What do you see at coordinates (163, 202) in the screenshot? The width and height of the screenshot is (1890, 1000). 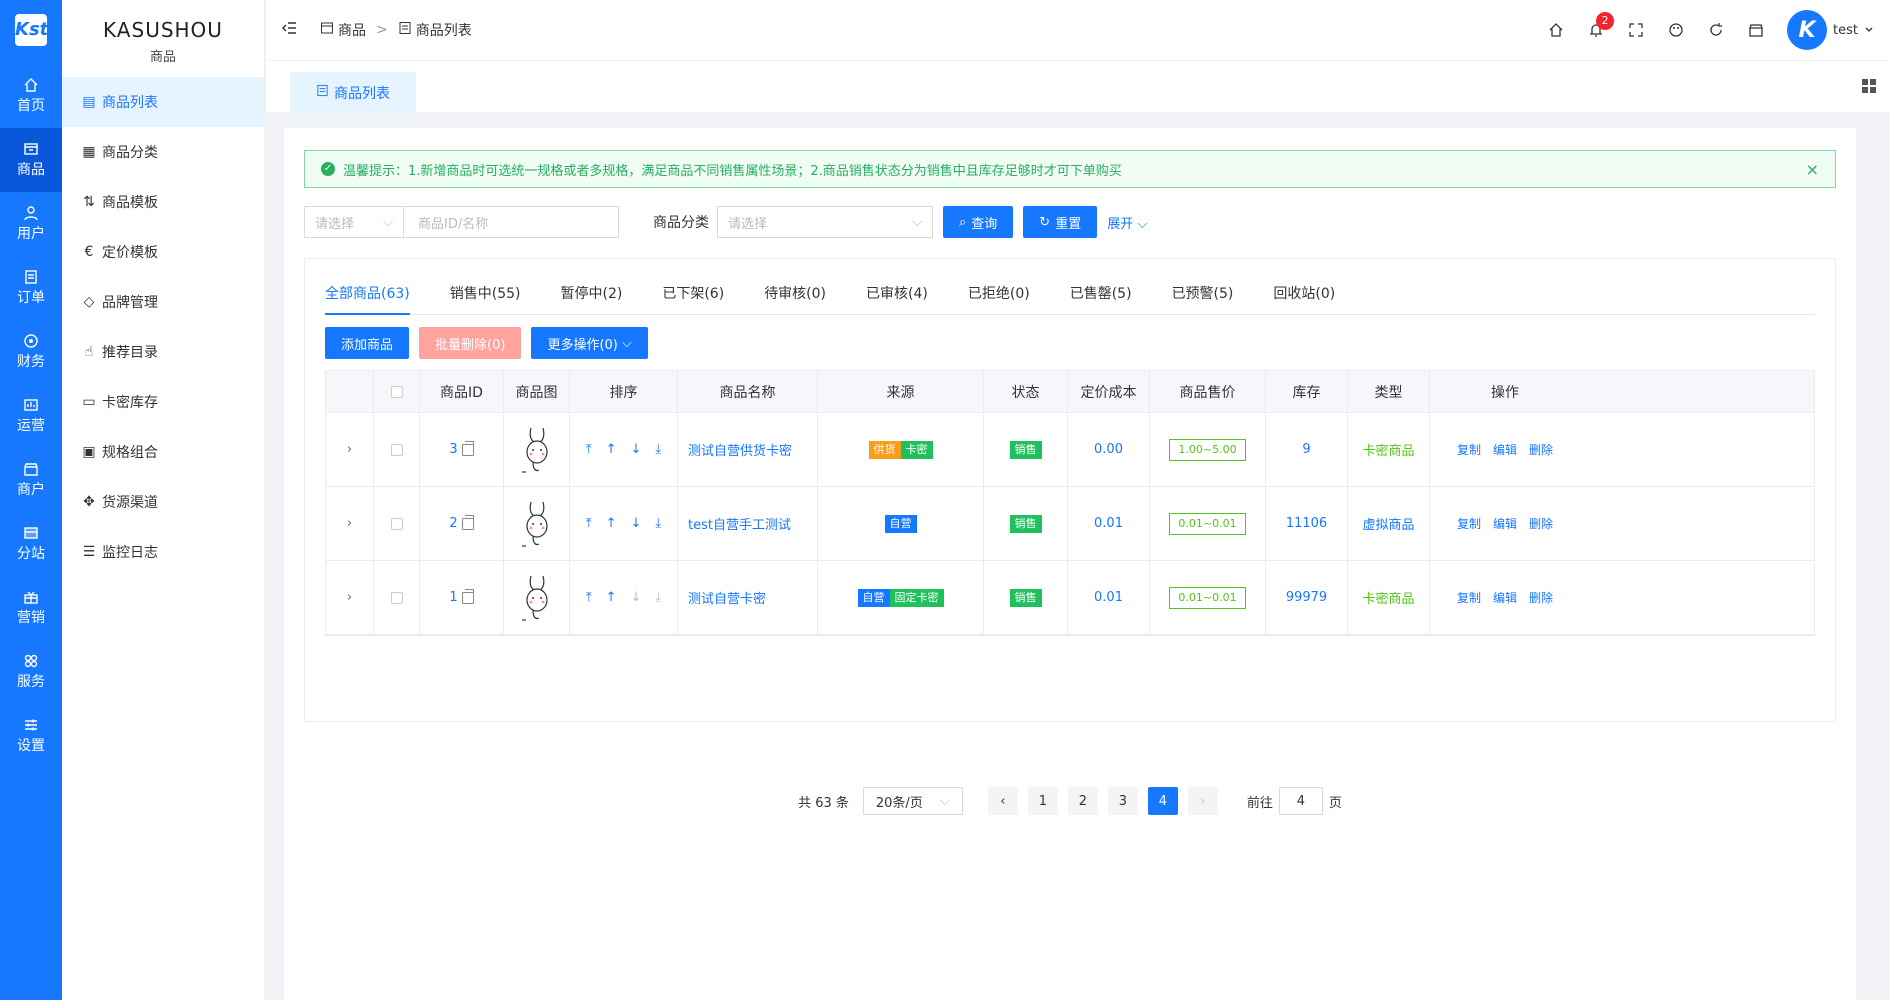 I see `sidebar-item-2: ⇅ 商品模板` at bounding box center [163, 202].